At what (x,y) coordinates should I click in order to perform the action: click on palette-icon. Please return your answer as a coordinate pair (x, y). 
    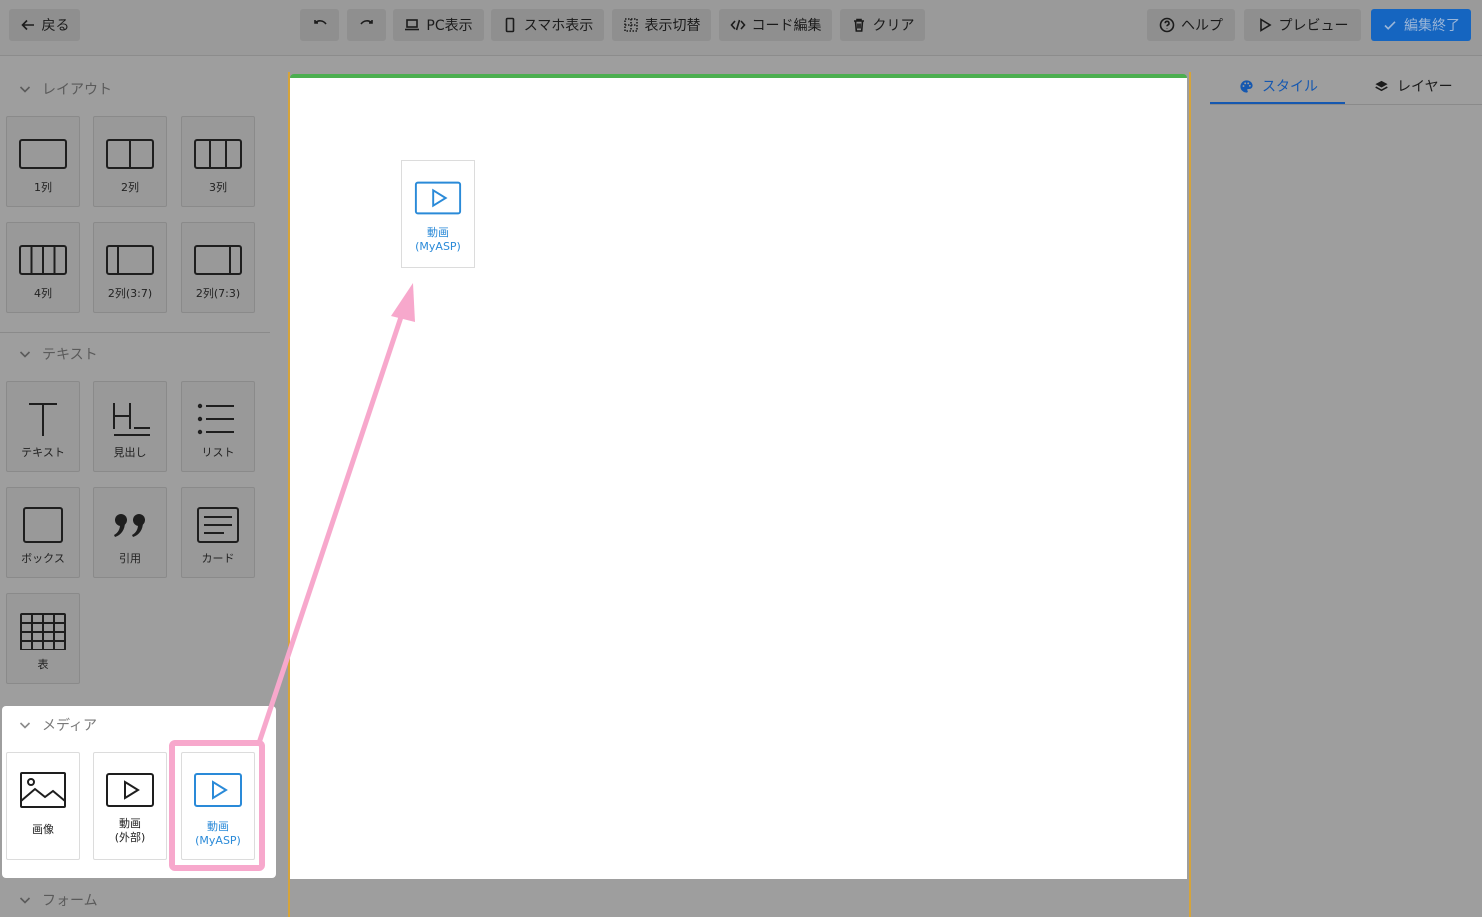
    Looking at the image, I should click on (1246, 86).